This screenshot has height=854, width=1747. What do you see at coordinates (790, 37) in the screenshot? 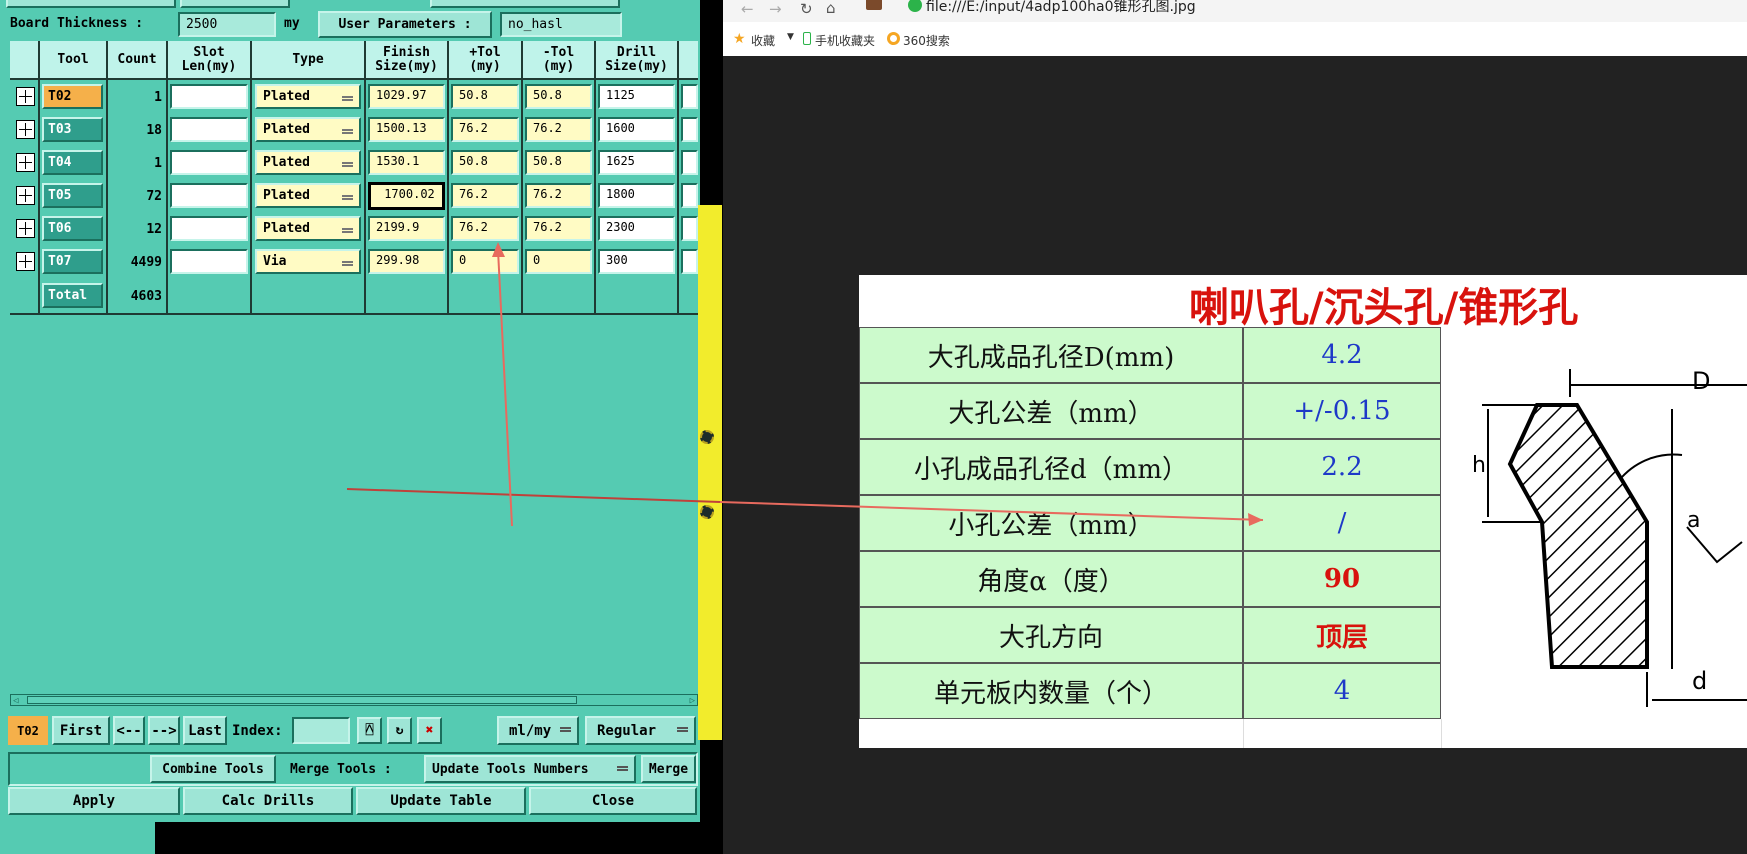
I see `chevron-down-icon: ▼` at bounding box center [790, 37].